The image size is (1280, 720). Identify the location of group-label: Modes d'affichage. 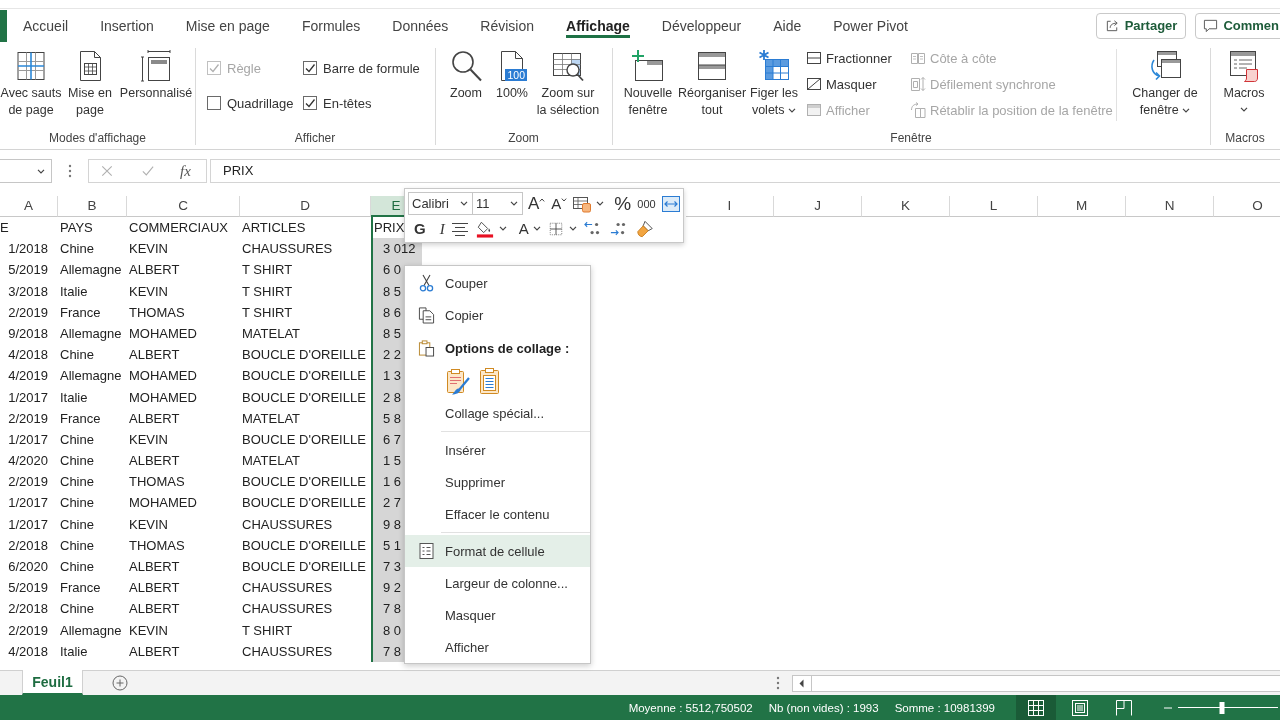
(97, 138).